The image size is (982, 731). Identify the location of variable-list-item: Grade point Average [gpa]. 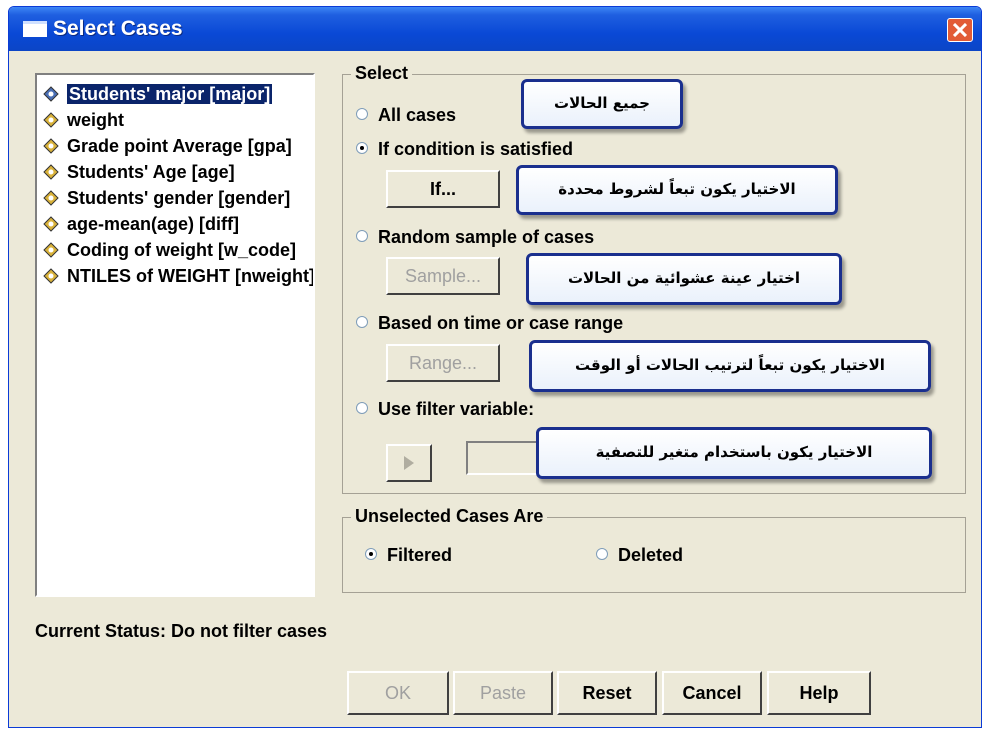
(175, 146).